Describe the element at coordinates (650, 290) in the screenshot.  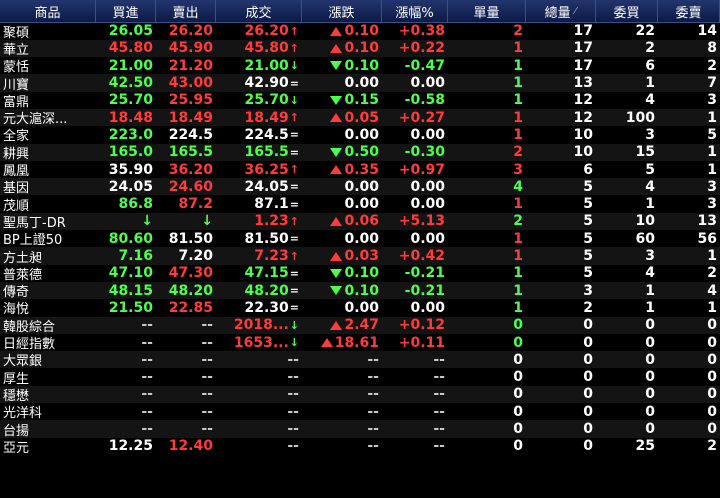
I see `bid-quantity: 1` at that location.